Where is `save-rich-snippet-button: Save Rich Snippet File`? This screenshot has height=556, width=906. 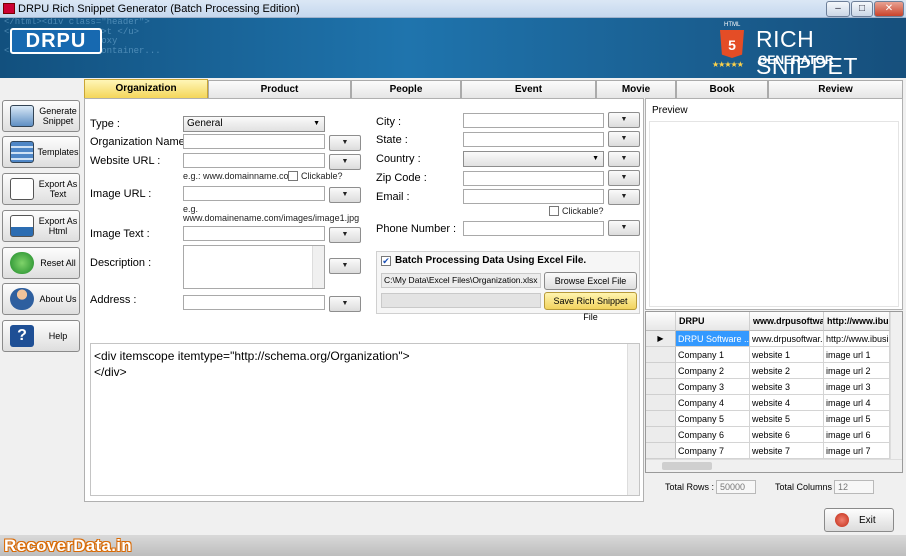 save-rich-snippet-button: Save Rich Snippet File is located at coordinates (590, 307).